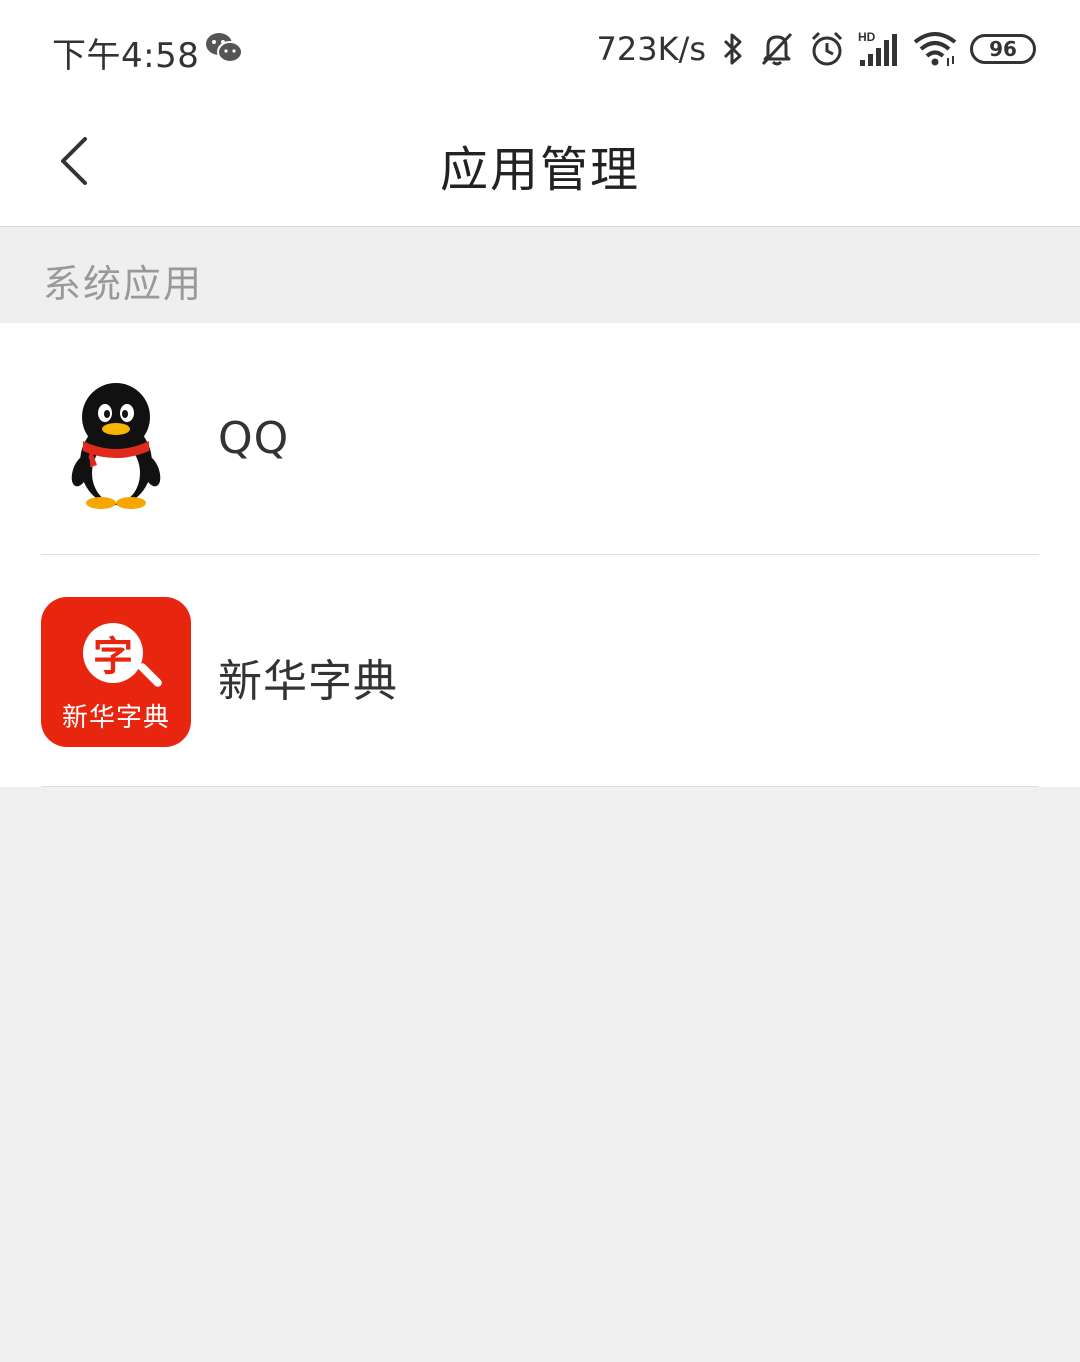 Image resolution: width=1080 pixels, height=1362 pixels. I want to click on wechat-icon, so click(224, 48).